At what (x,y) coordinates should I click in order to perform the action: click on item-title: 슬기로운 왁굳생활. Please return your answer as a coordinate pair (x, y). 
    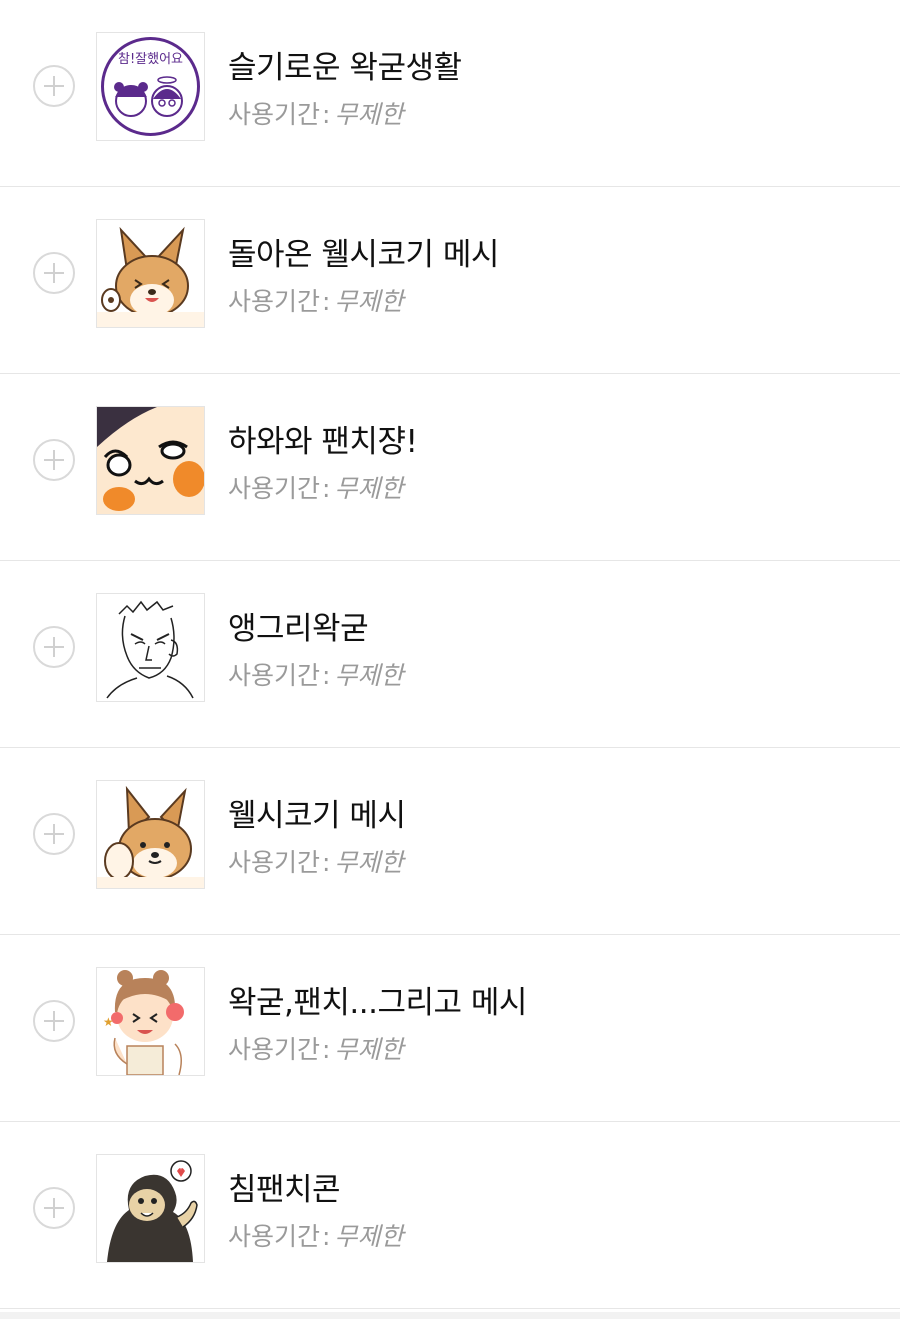
    Looking at the image, I should click on (345, 68).